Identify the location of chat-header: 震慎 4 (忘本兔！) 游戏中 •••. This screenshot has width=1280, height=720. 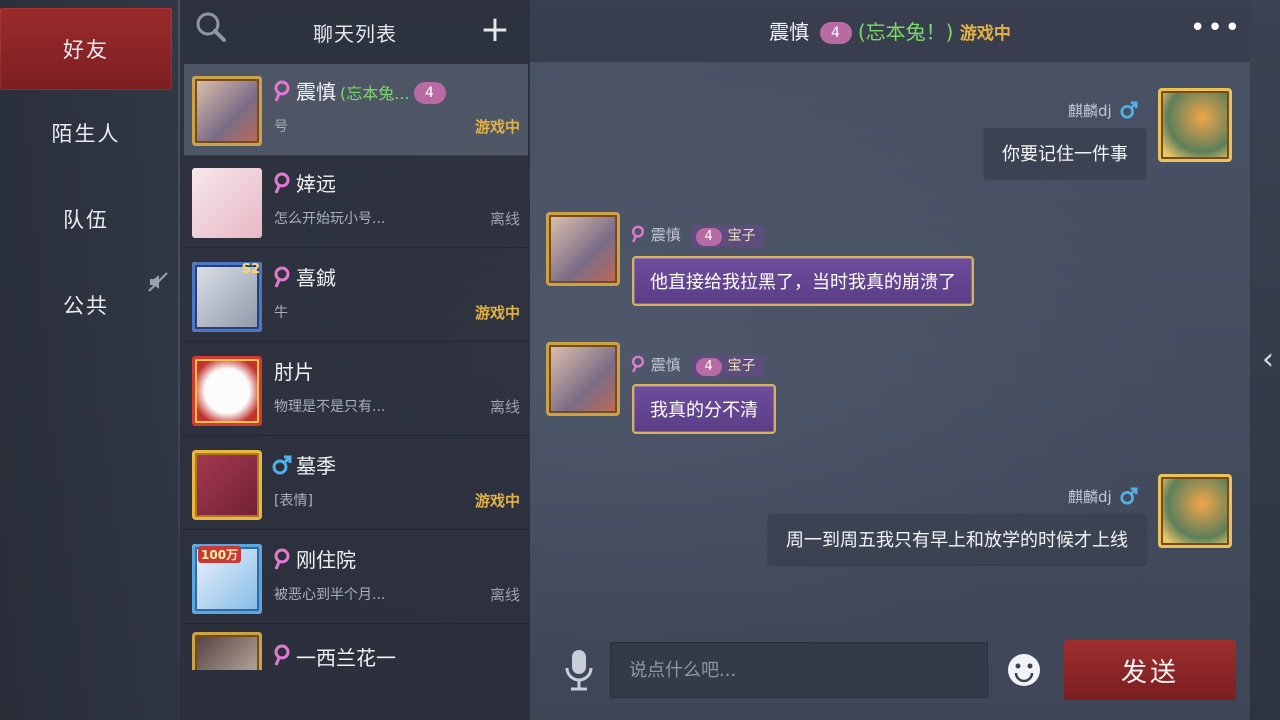
(890, 31).